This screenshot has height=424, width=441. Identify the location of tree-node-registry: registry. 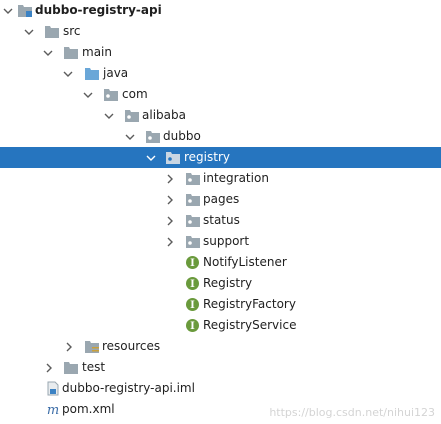
(220, 157).